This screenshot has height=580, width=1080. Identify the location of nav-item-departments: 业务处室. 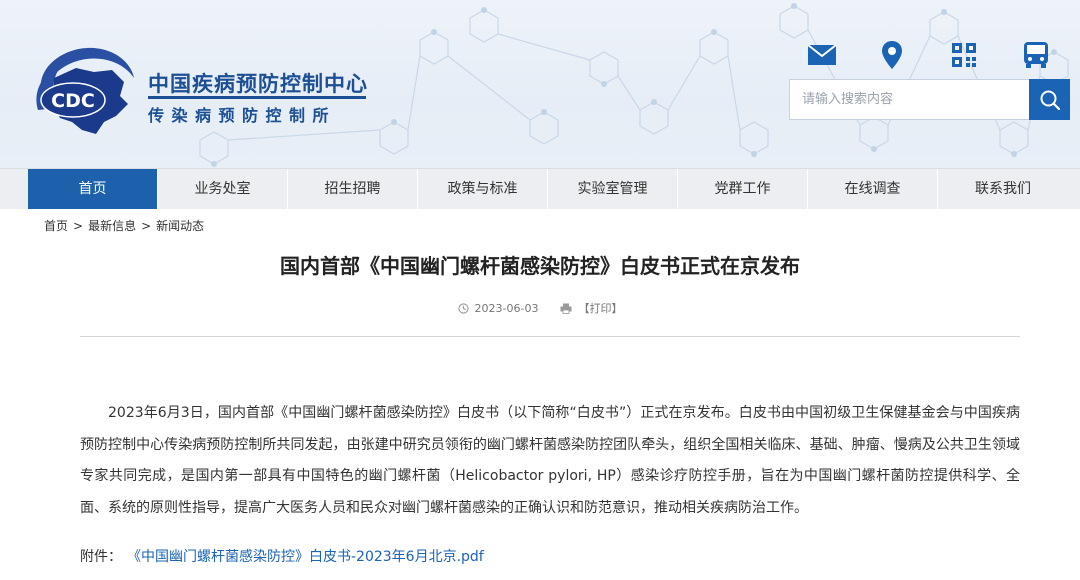
(223, 189).